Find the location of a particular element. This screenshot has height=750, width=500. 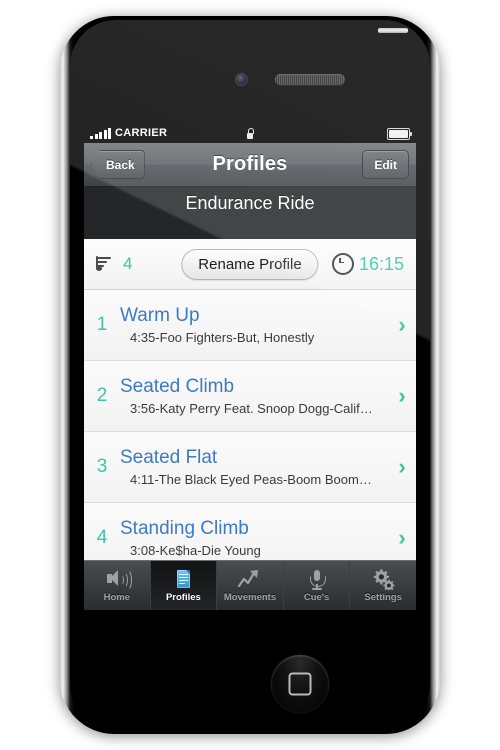

total-time-group: 16:15 is located at coordinates (367, 264).